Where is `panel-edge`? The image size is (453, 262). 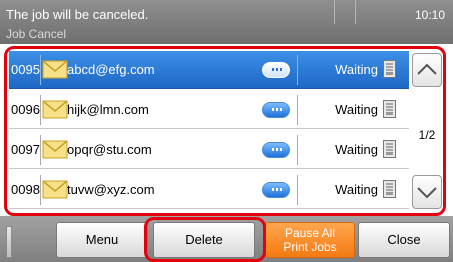 panel-edge is located at coordinates (9, 242).